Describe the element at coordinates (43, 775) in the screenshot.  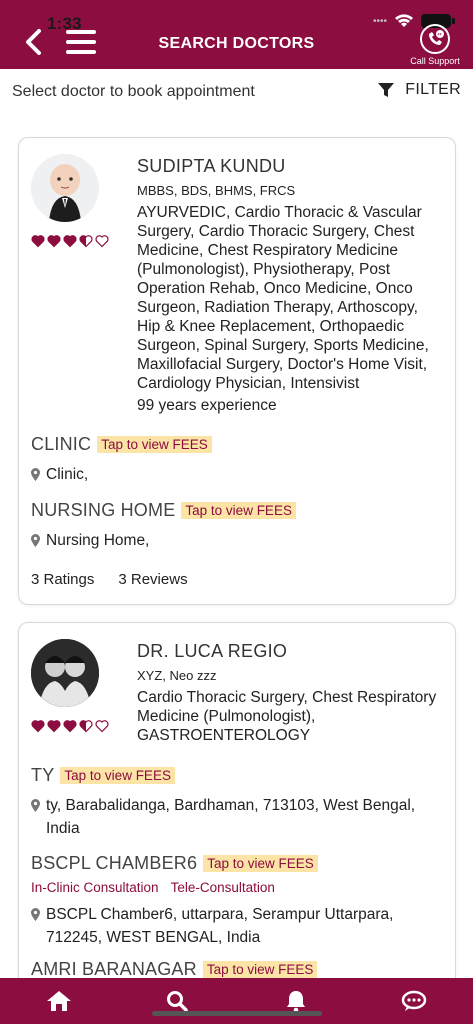
I see `location-name: TY` at that location.